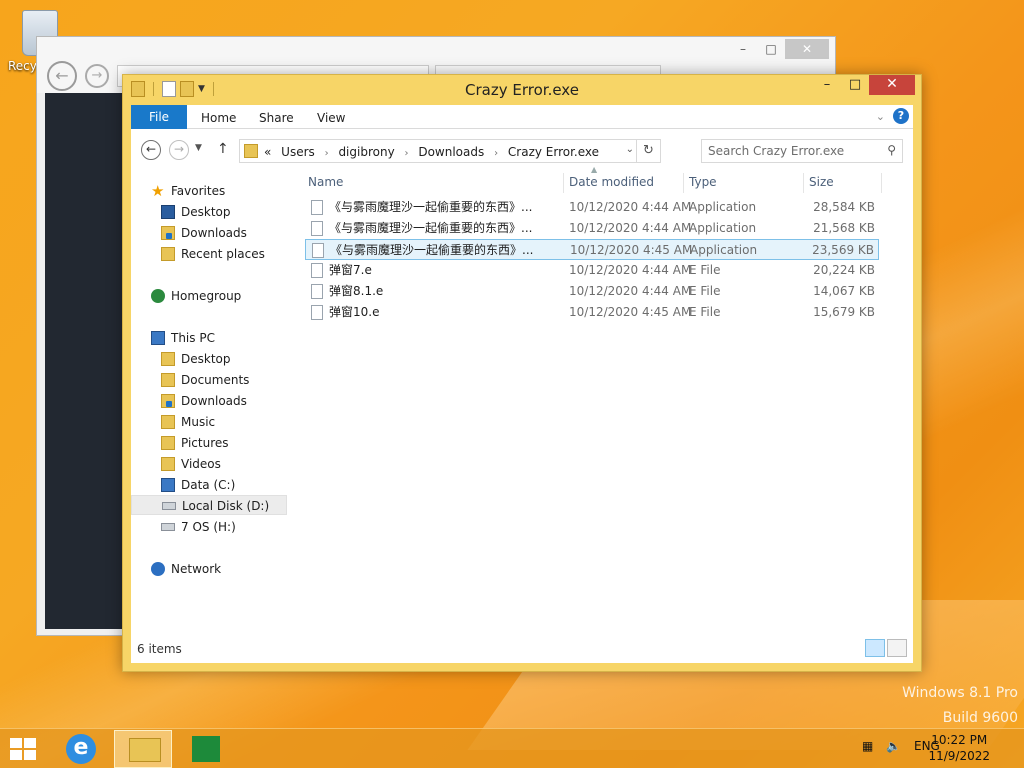  I want to click on nav-downloads-label: Downloads, so click(214, 233).